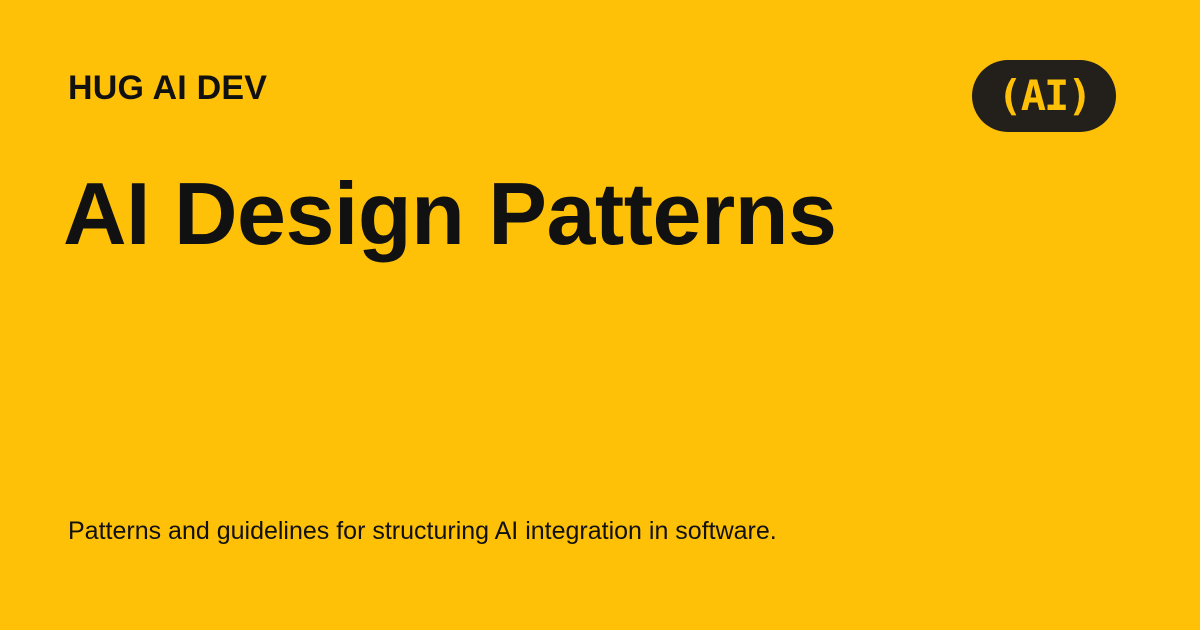 The width and height of the screenshot is (1200, 630). I want to click on brand-name: HUG AI DEV, so click(168, 88).